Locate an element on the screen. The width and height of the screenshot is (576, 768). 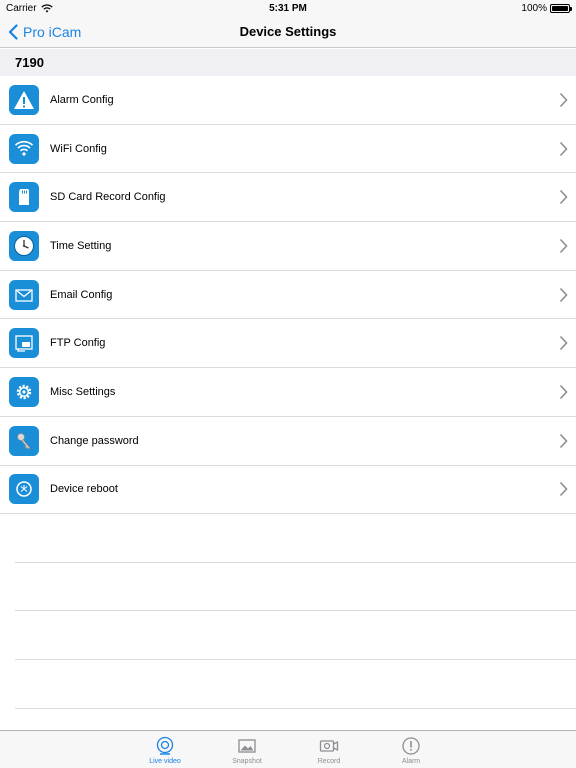
picture-icon is located at coordinates (247, 746).